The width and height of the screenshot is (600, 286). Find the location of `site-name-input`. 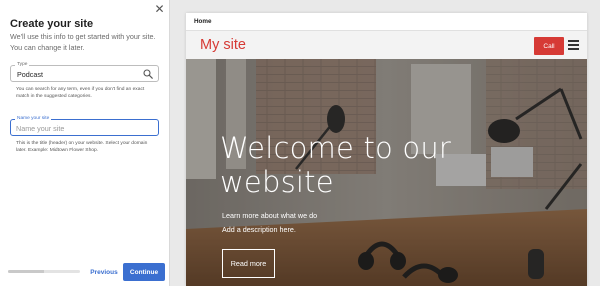

site-name-input is located at coordinates (81, 128).